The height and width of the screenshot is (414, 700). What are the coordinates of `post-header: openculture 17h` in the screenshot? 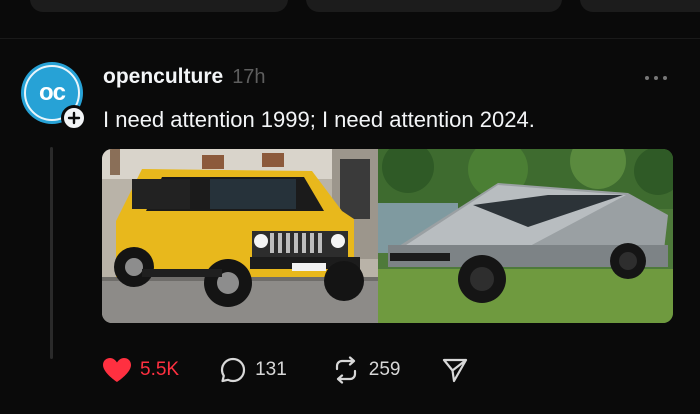 It's located at (184, 77).